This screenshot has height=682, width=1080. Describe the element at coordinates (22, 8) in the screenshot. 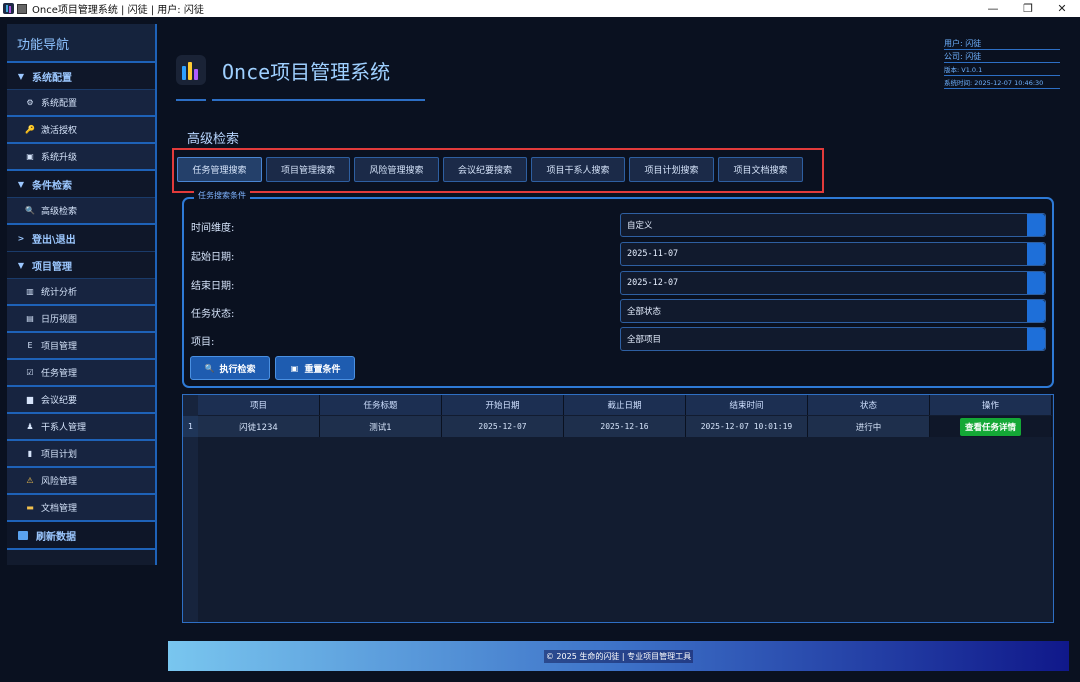

I see `window-icon` at that location.